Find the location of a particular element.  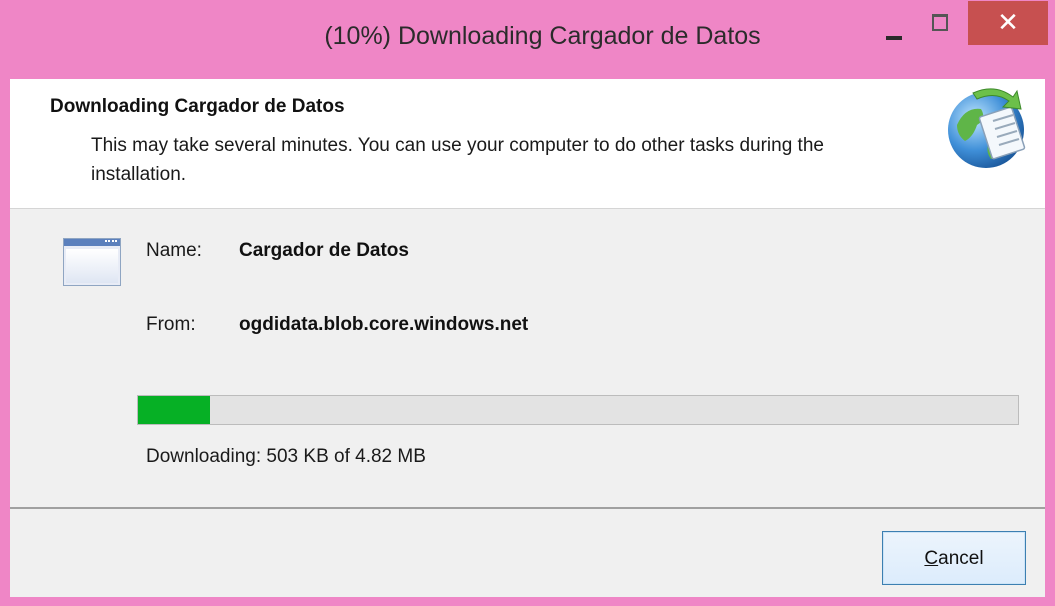

minimize-button is located at coordinates (895, 29).